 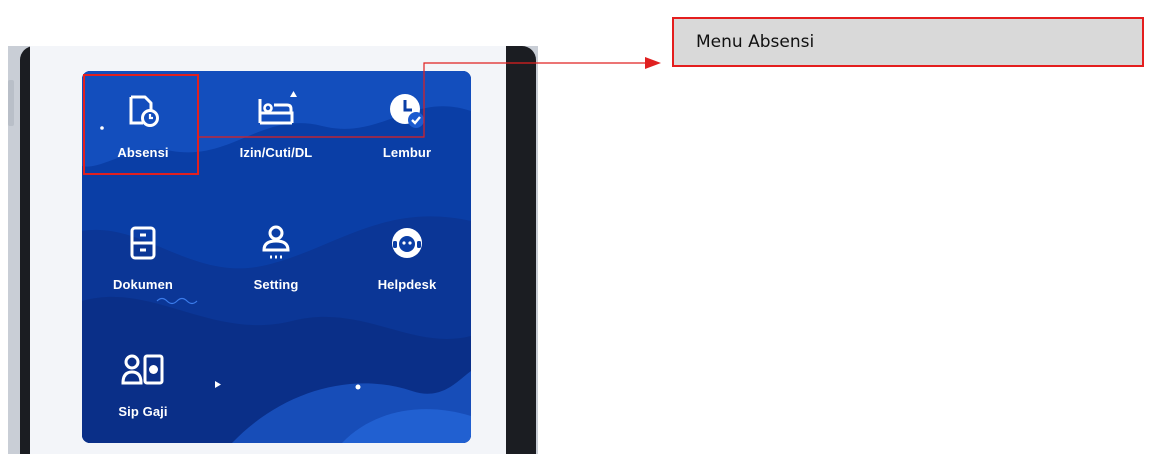 What do you see at coordinates (143, 411) in the screenshot?
I see `menu-label: Sip Gaji` at bounding box center [143, 411].